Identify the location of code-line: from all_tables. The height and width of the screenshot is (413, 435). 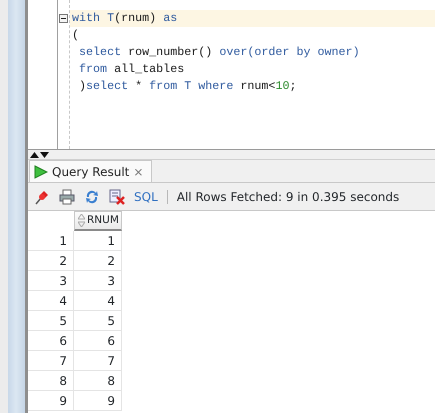
(132, 69).